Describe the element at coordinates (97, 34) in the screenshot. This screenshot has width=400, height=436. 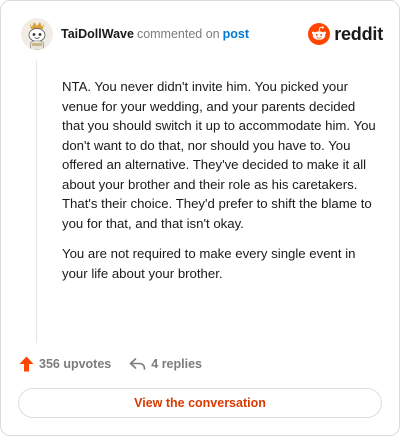
I see `username-link: TaiDollWave` at that location.